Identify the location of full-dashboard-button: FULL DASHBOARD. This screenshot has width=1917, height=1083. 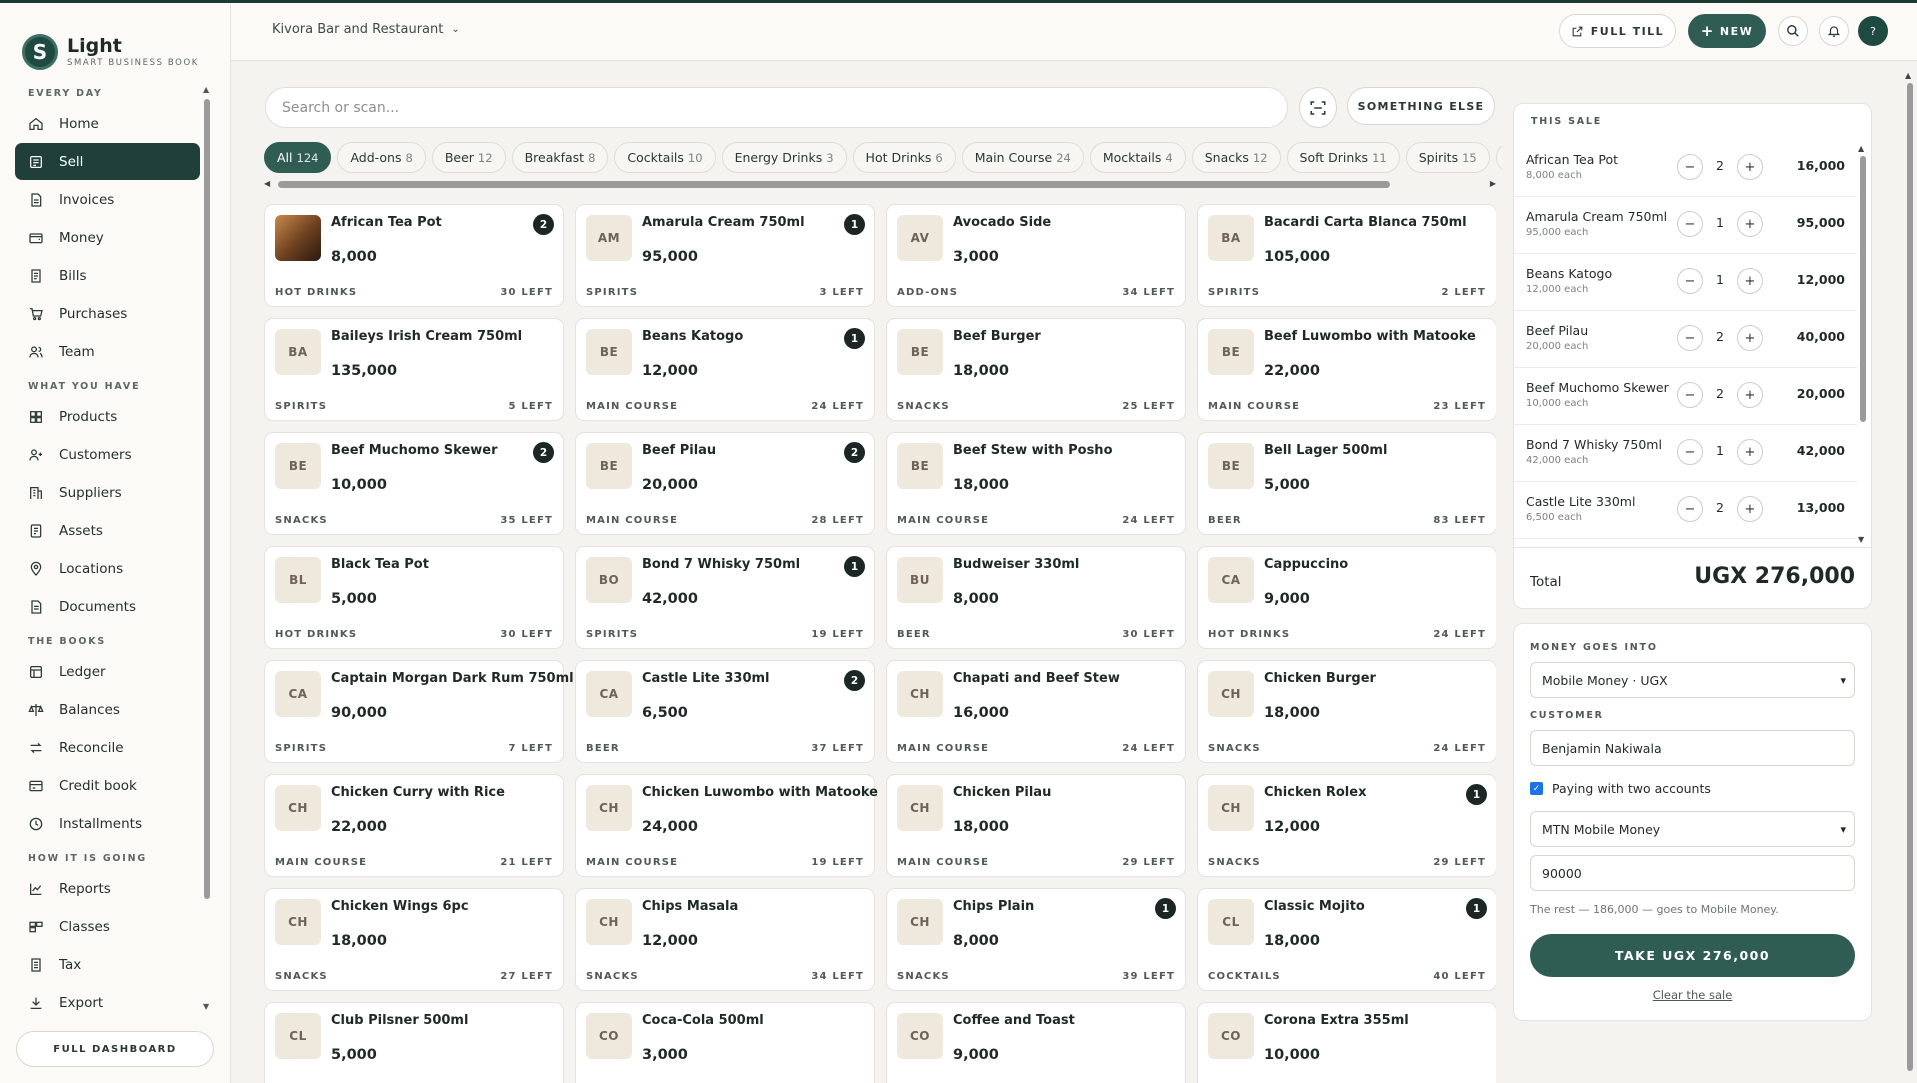
(115, 1049).